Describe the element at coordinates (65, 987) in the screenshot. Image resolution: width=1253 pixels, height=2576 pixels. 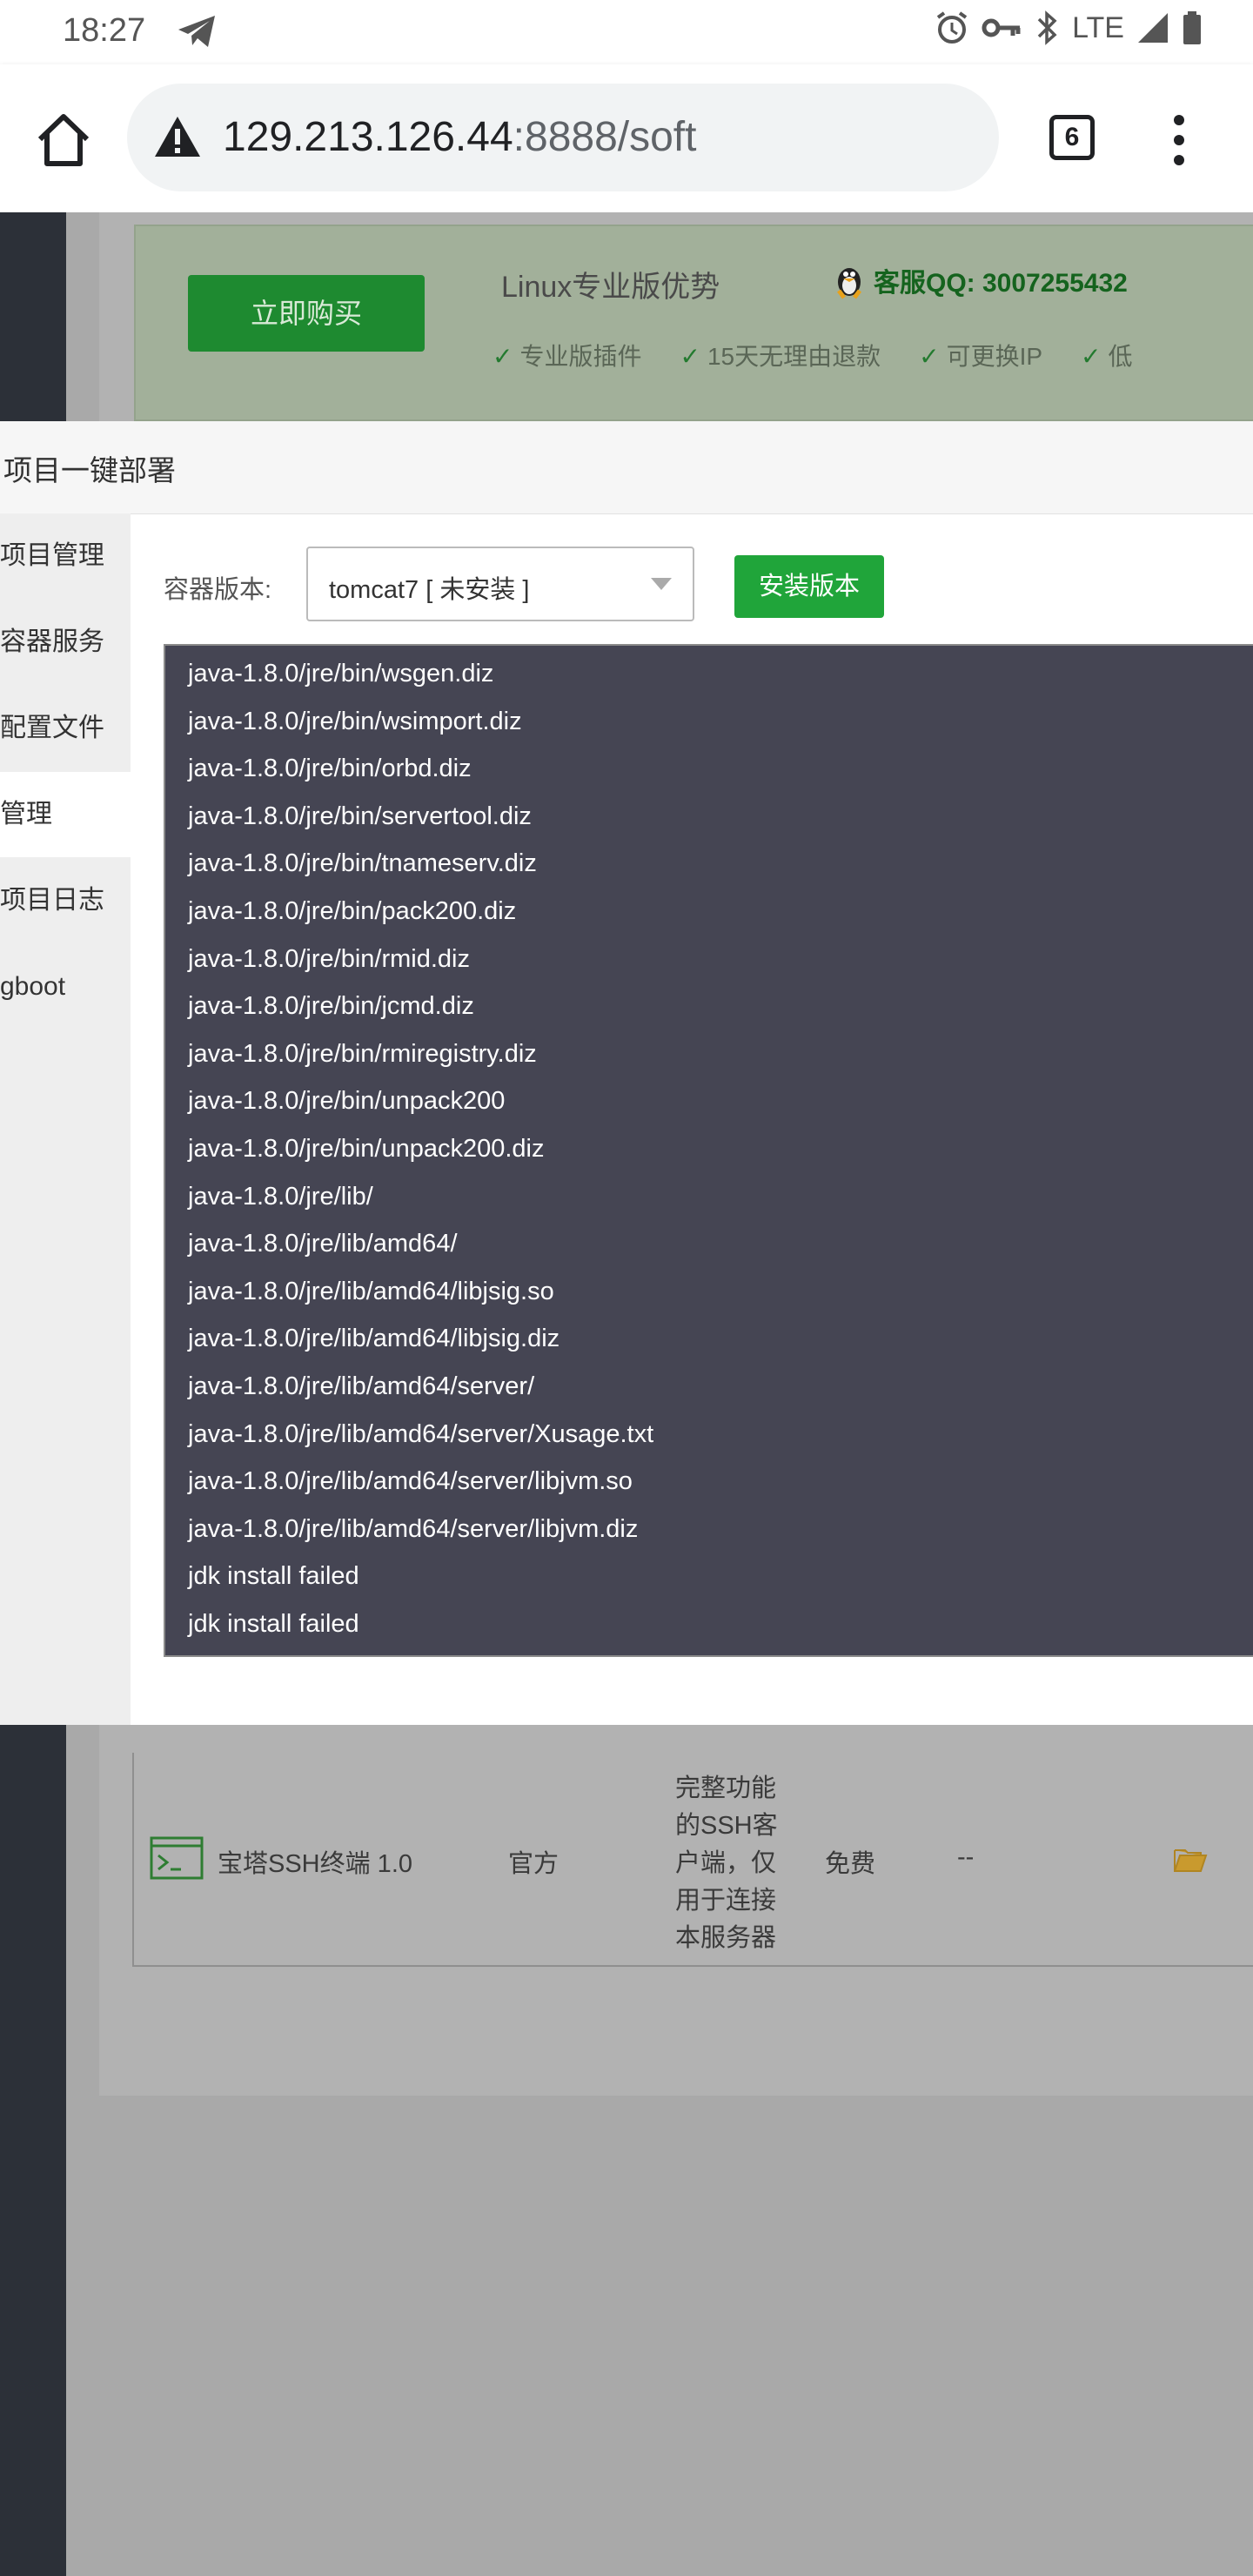
I see `nav-item-springboot: gboot` at that location.